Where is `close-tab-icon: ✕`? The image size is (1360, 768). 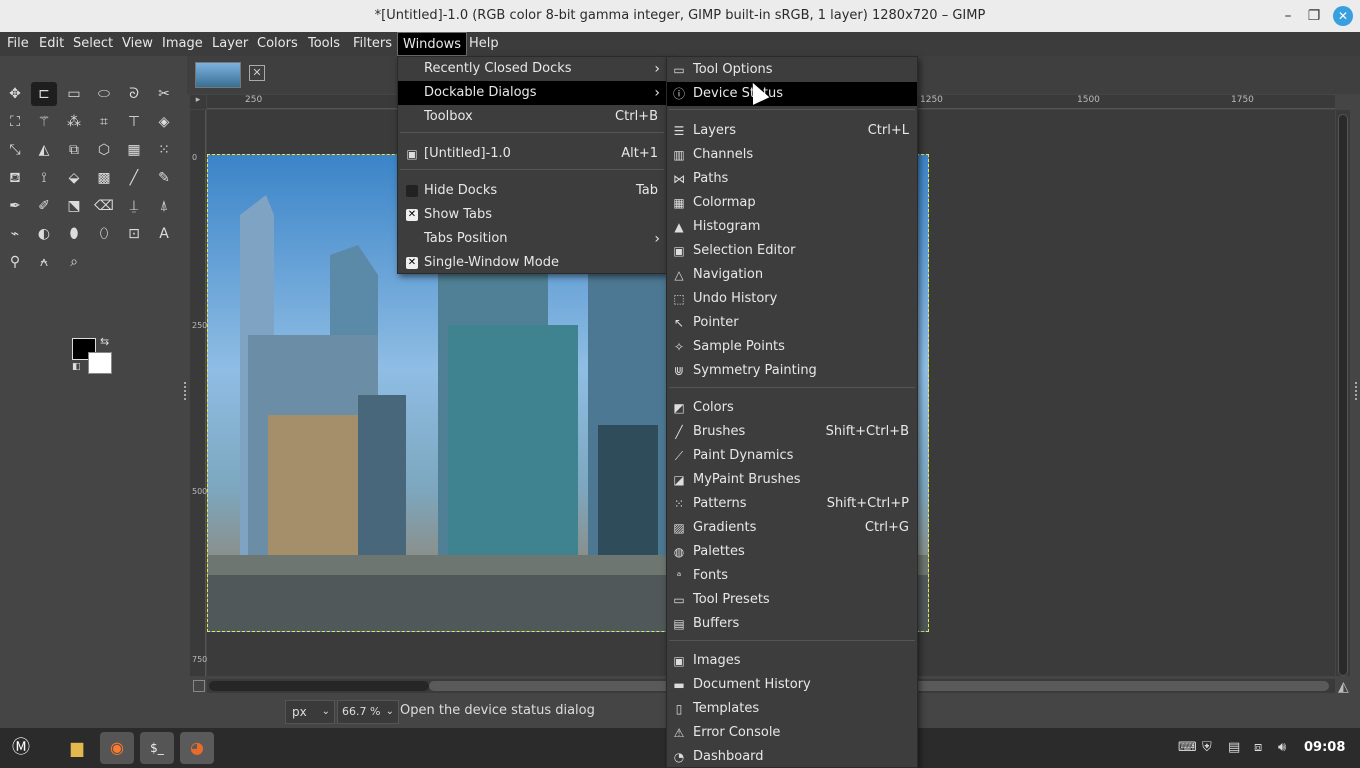
close-tab-icon: ✕ is located at coordinates (257, 73).